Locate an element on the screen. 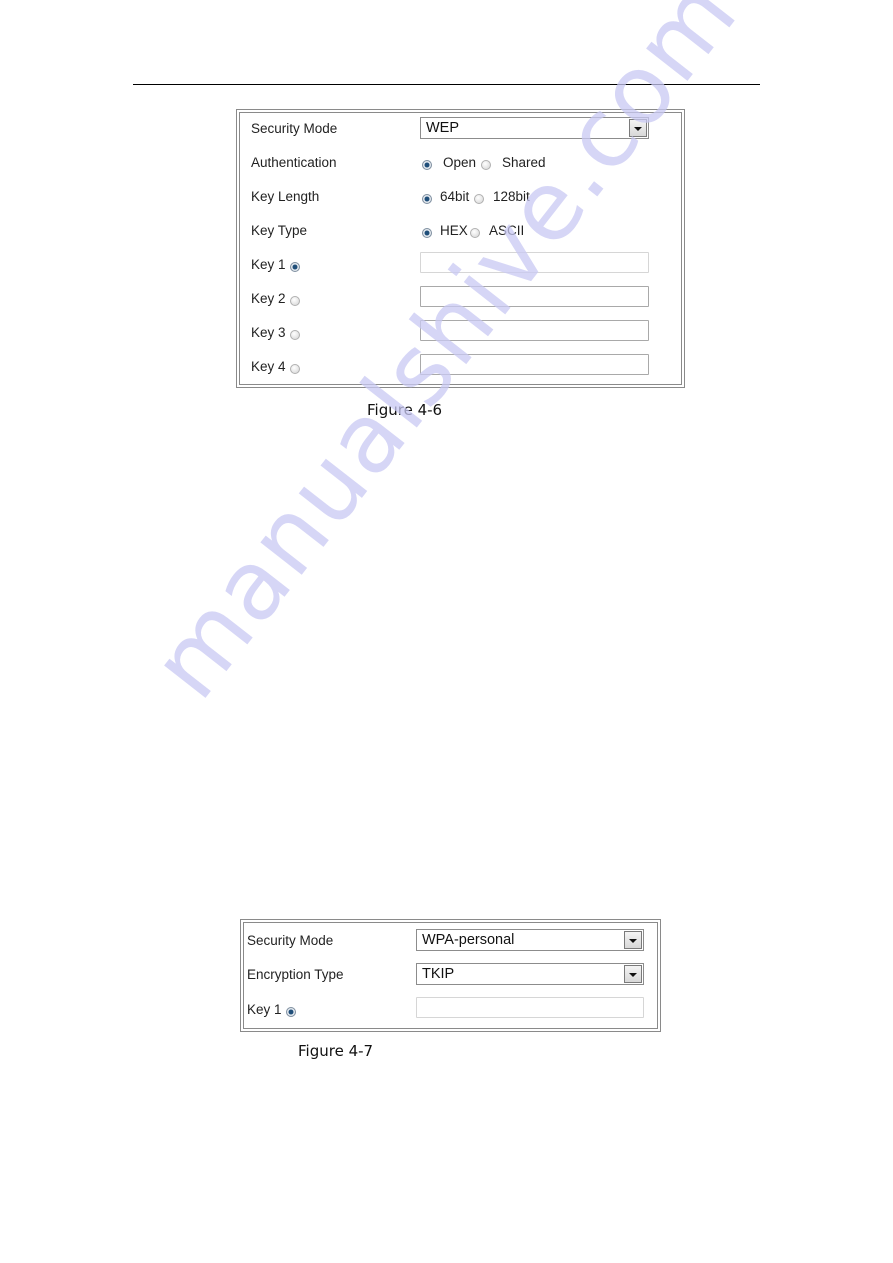 The image size is (893, 1263). key-4-input is located at coordinates (534, 364).